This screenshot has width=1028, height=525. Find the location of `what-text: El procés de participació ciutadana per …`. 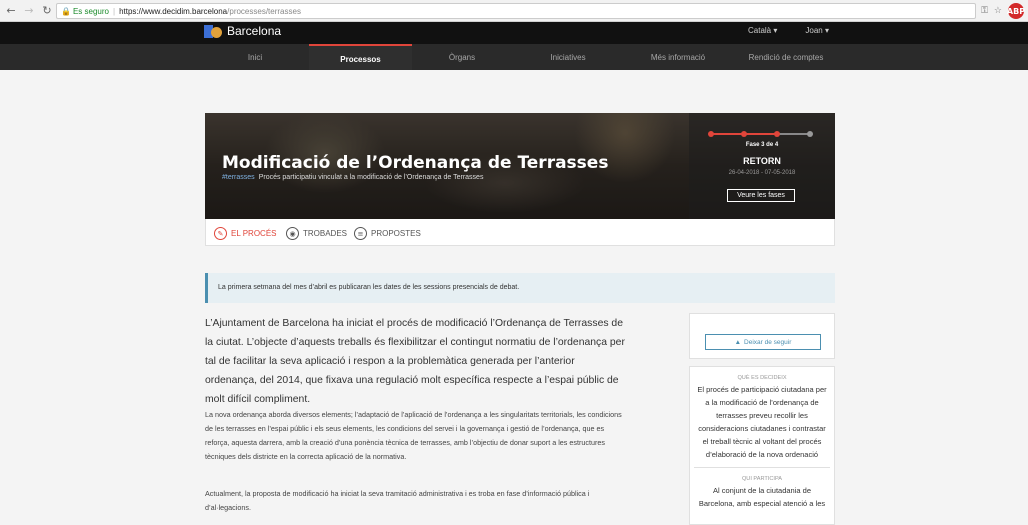

what-text: El procés de participació ciutadana per … is located at coordinates (762, 422).